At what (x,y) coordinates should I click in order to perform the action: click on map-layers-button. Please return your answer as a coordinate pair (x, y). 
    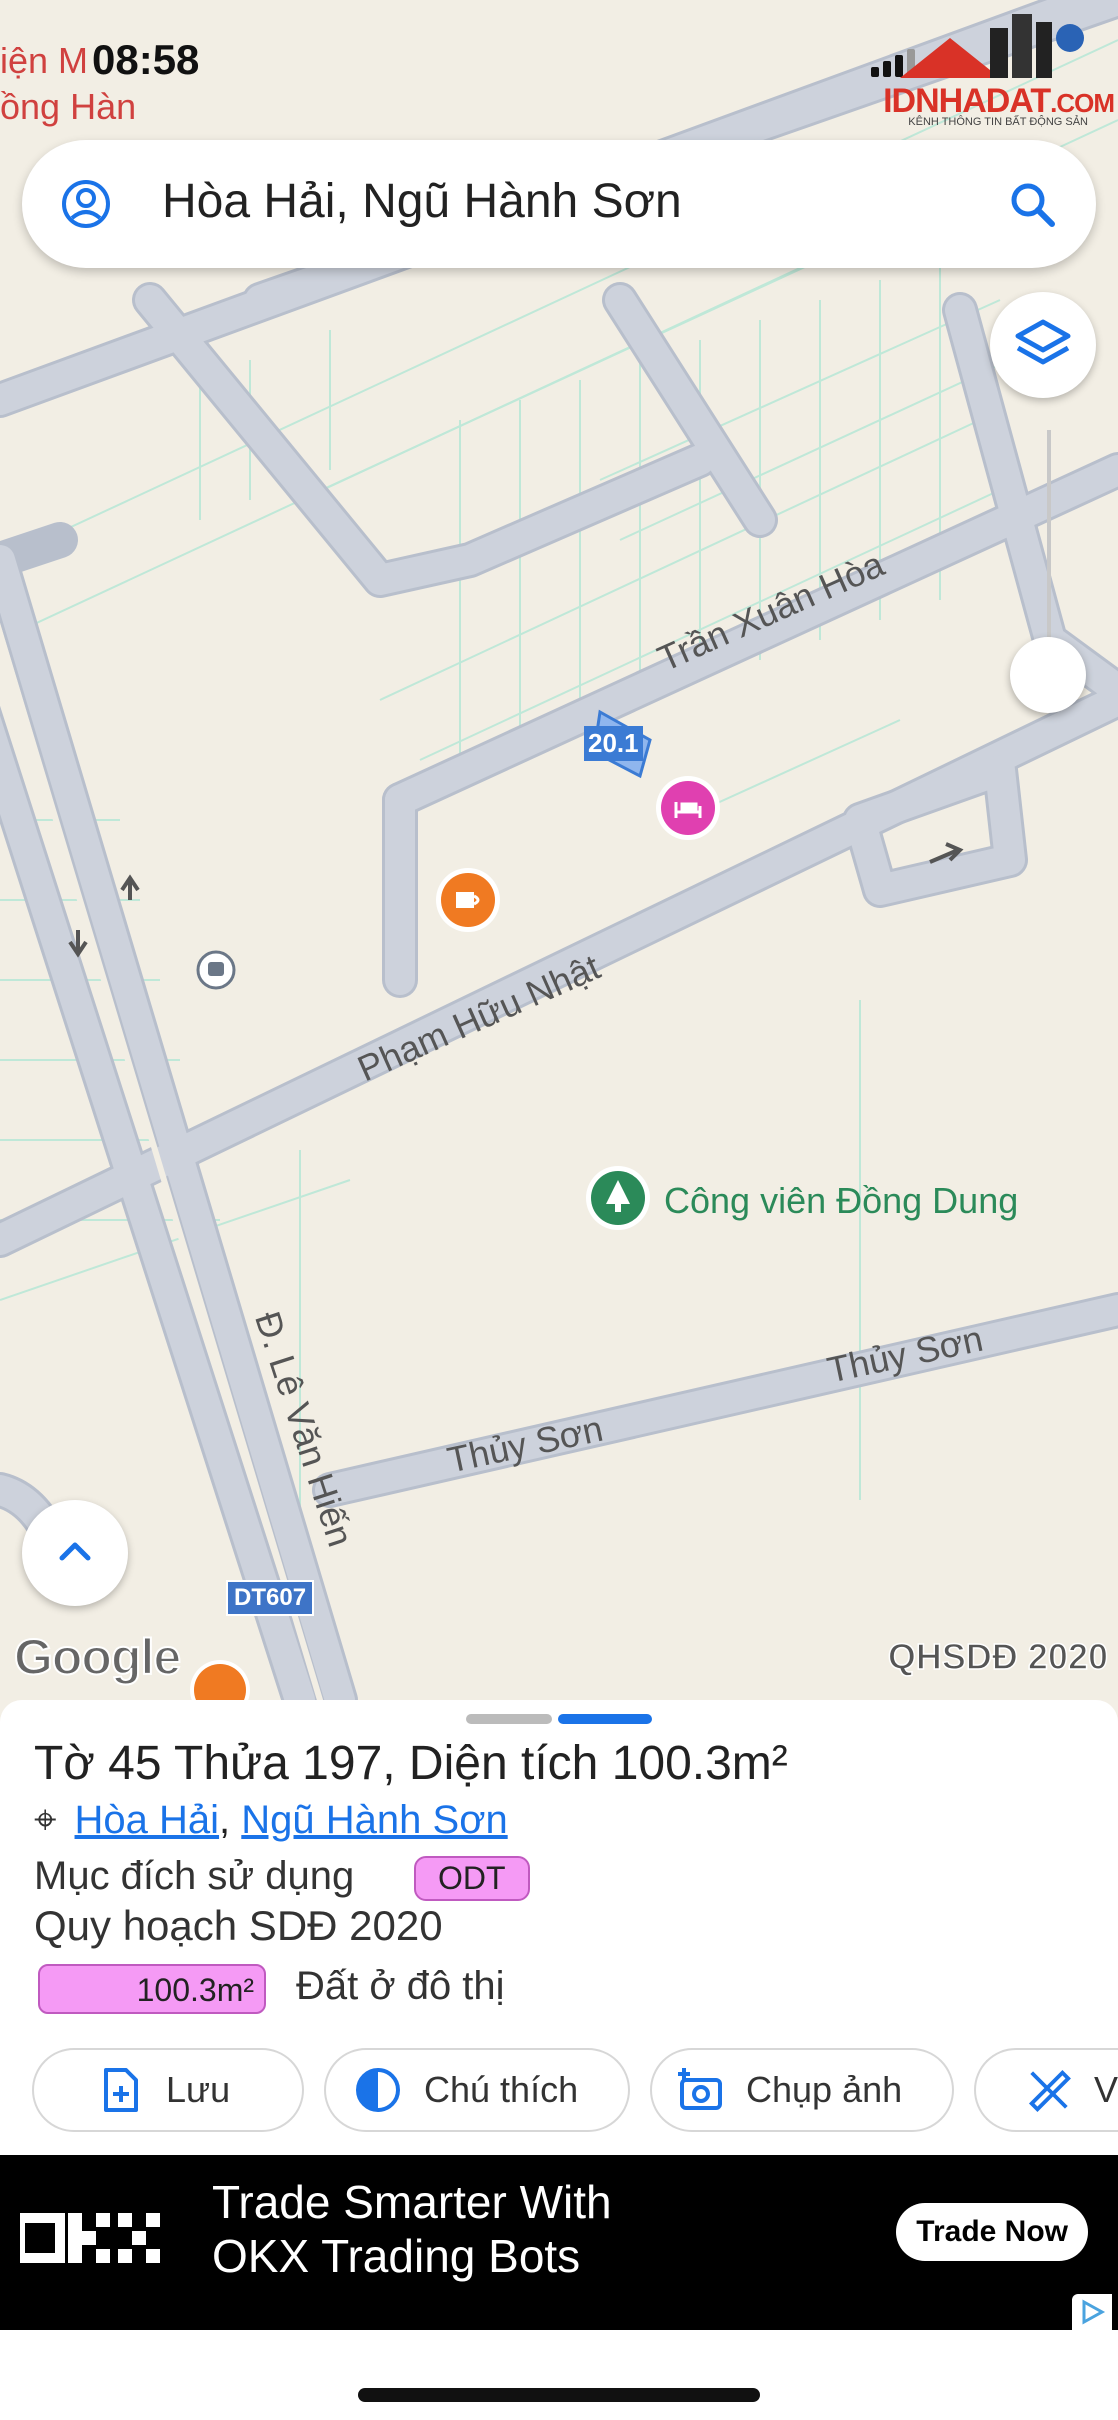
    Looking at the image, I should click on (1043, 345).